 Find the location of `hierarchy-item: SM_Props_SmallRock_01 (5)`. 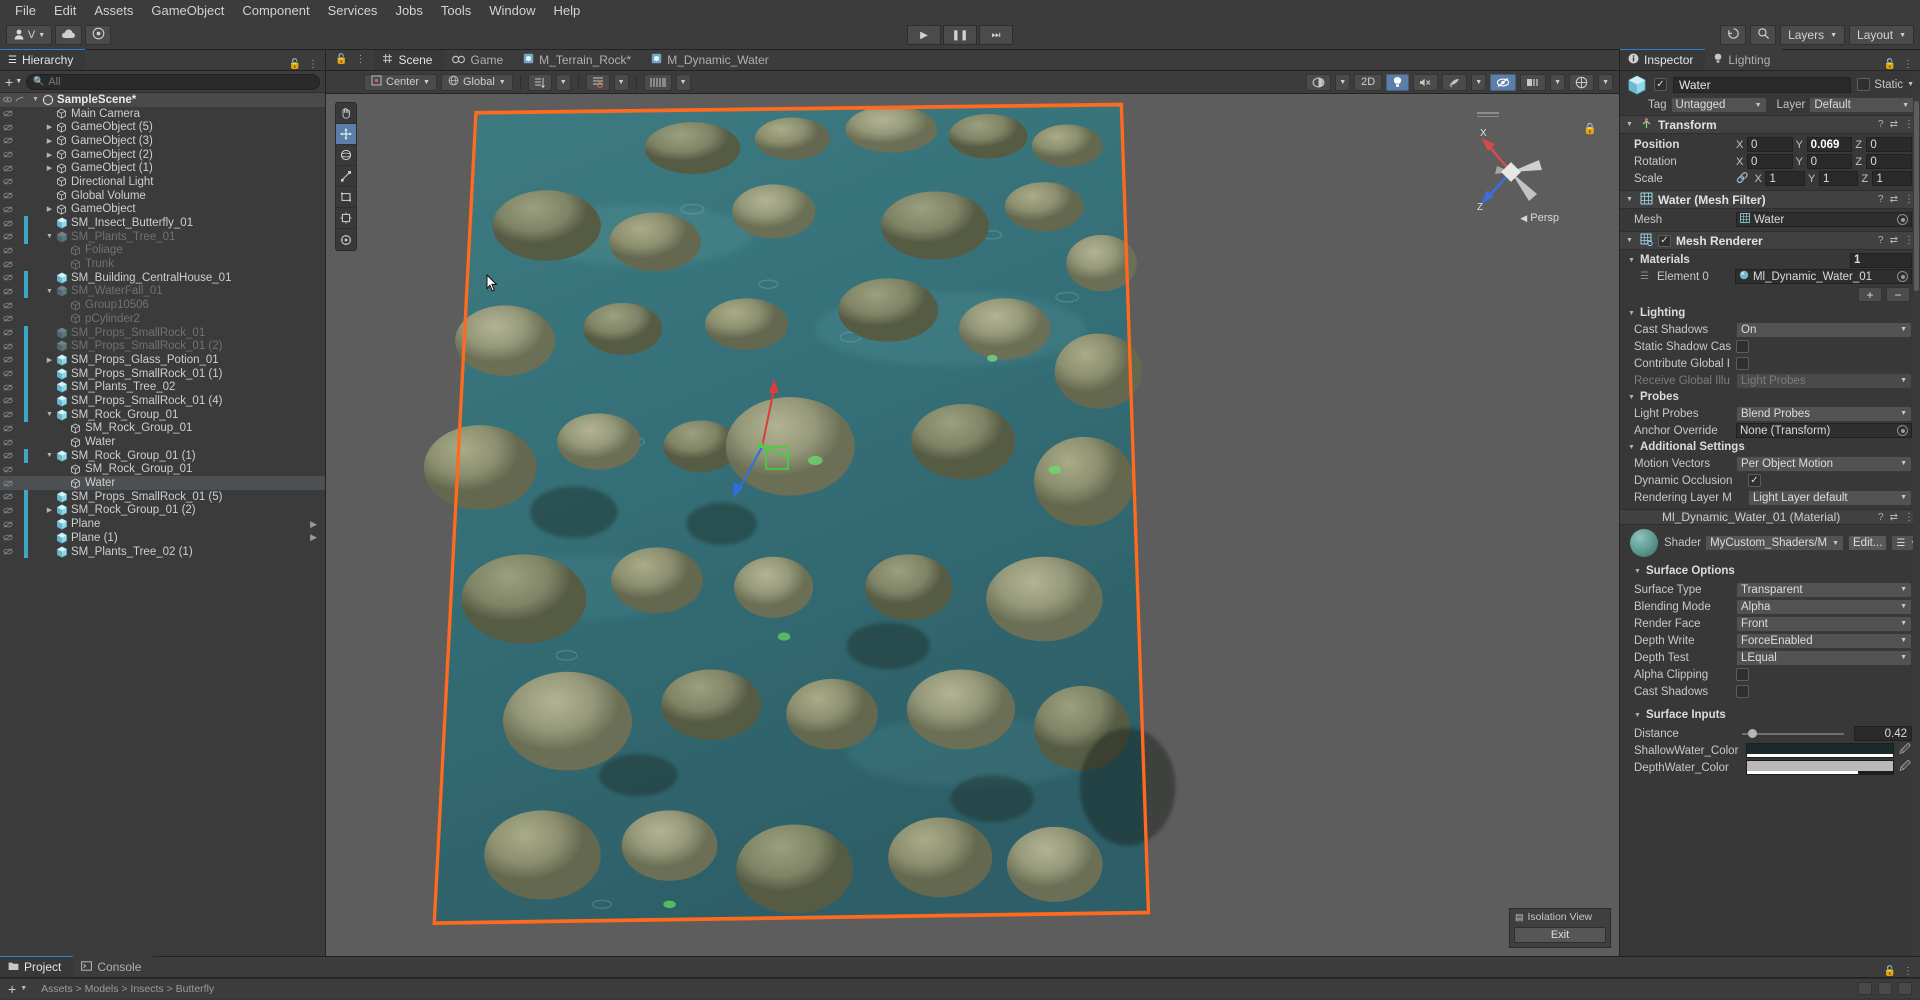

hierarchy-item: SM_Props_SmallRock_01 (5) is located at coordinates (162, 496).